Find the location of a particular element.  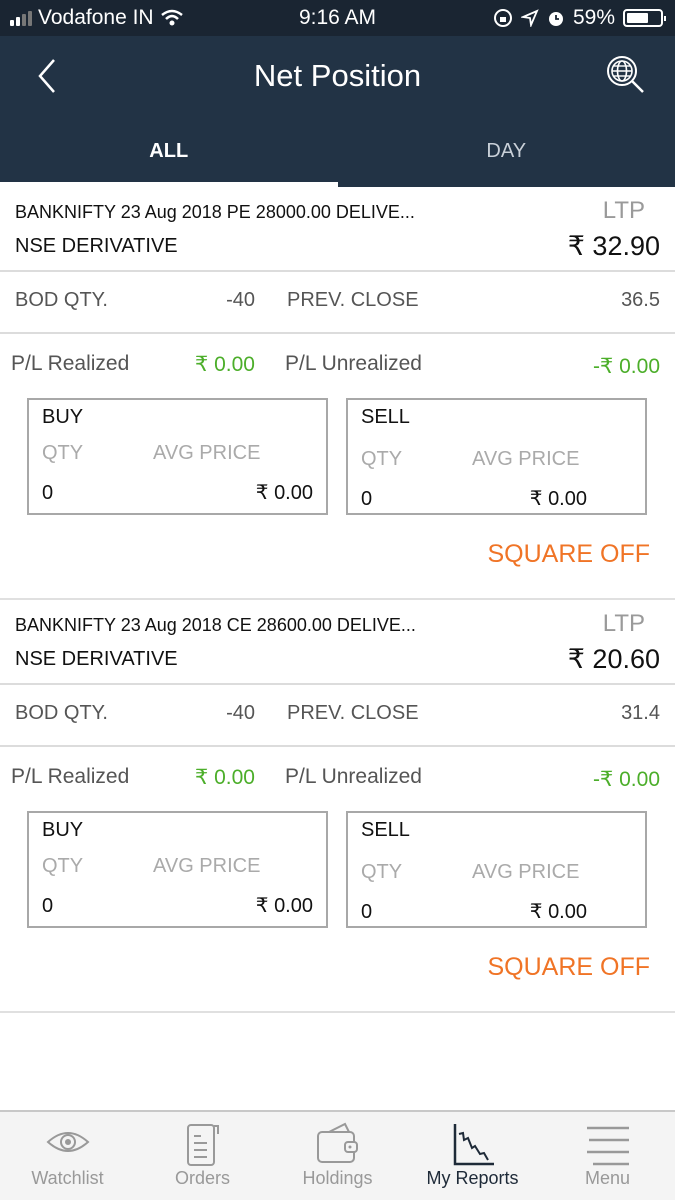

tab-menu: Menu is located at coordinates (607, 1156).